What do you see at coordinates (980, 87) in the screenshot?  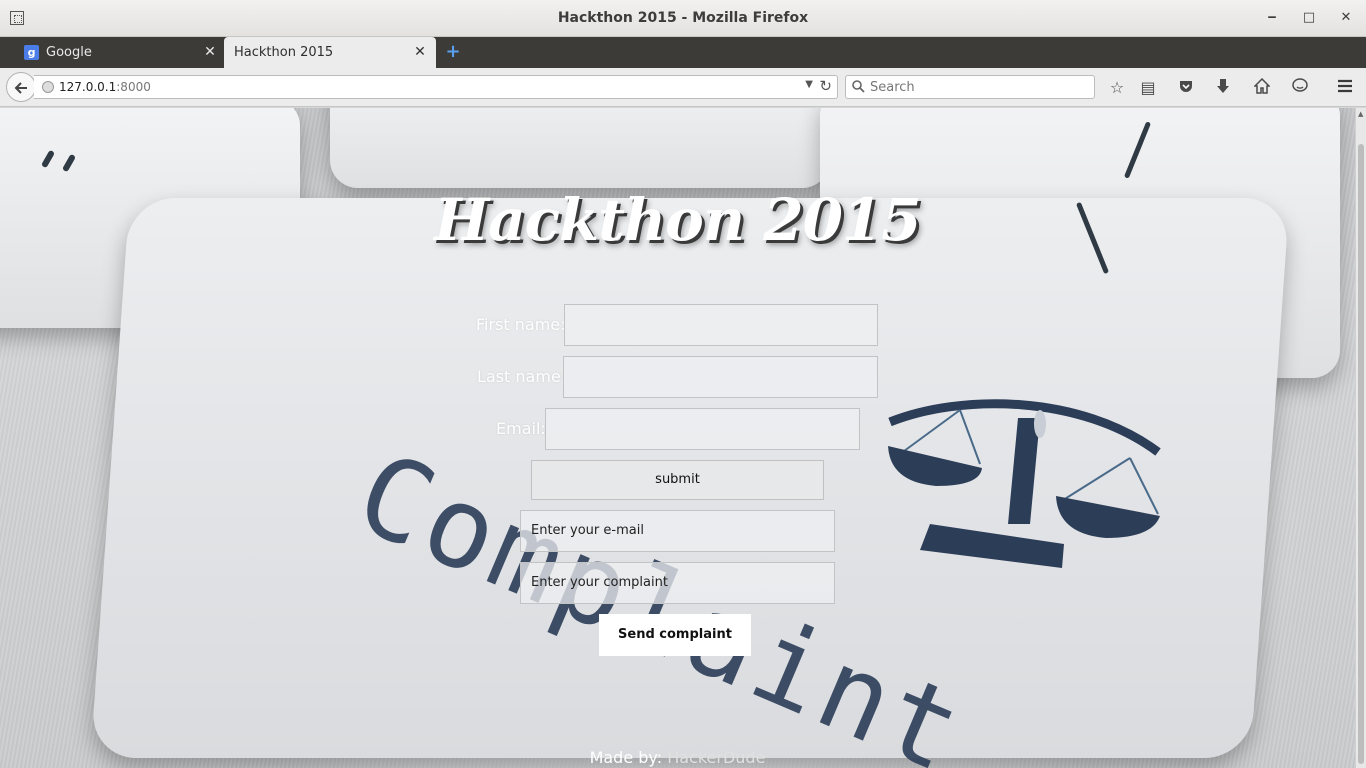 I see `search-input` at bounding box center [980, 87].